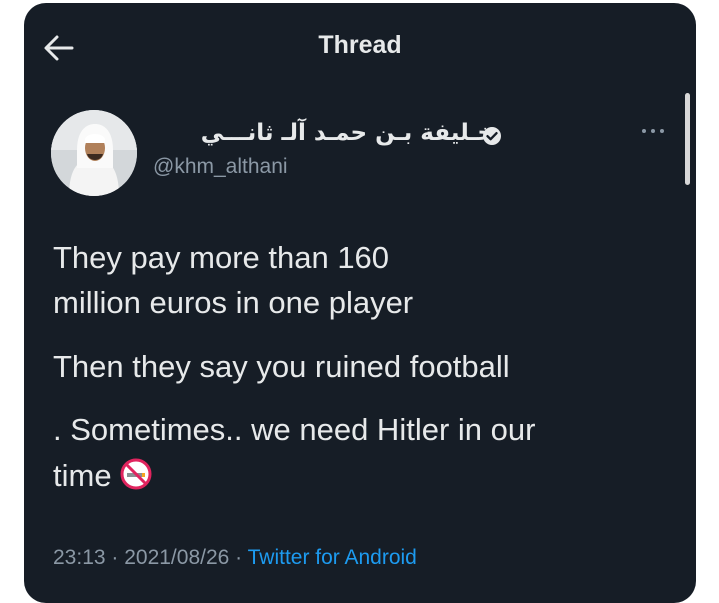  What do you see at coordinates (687, 139) in the screenshot?
I see `scrollbar` at bounding box center [687, 139].